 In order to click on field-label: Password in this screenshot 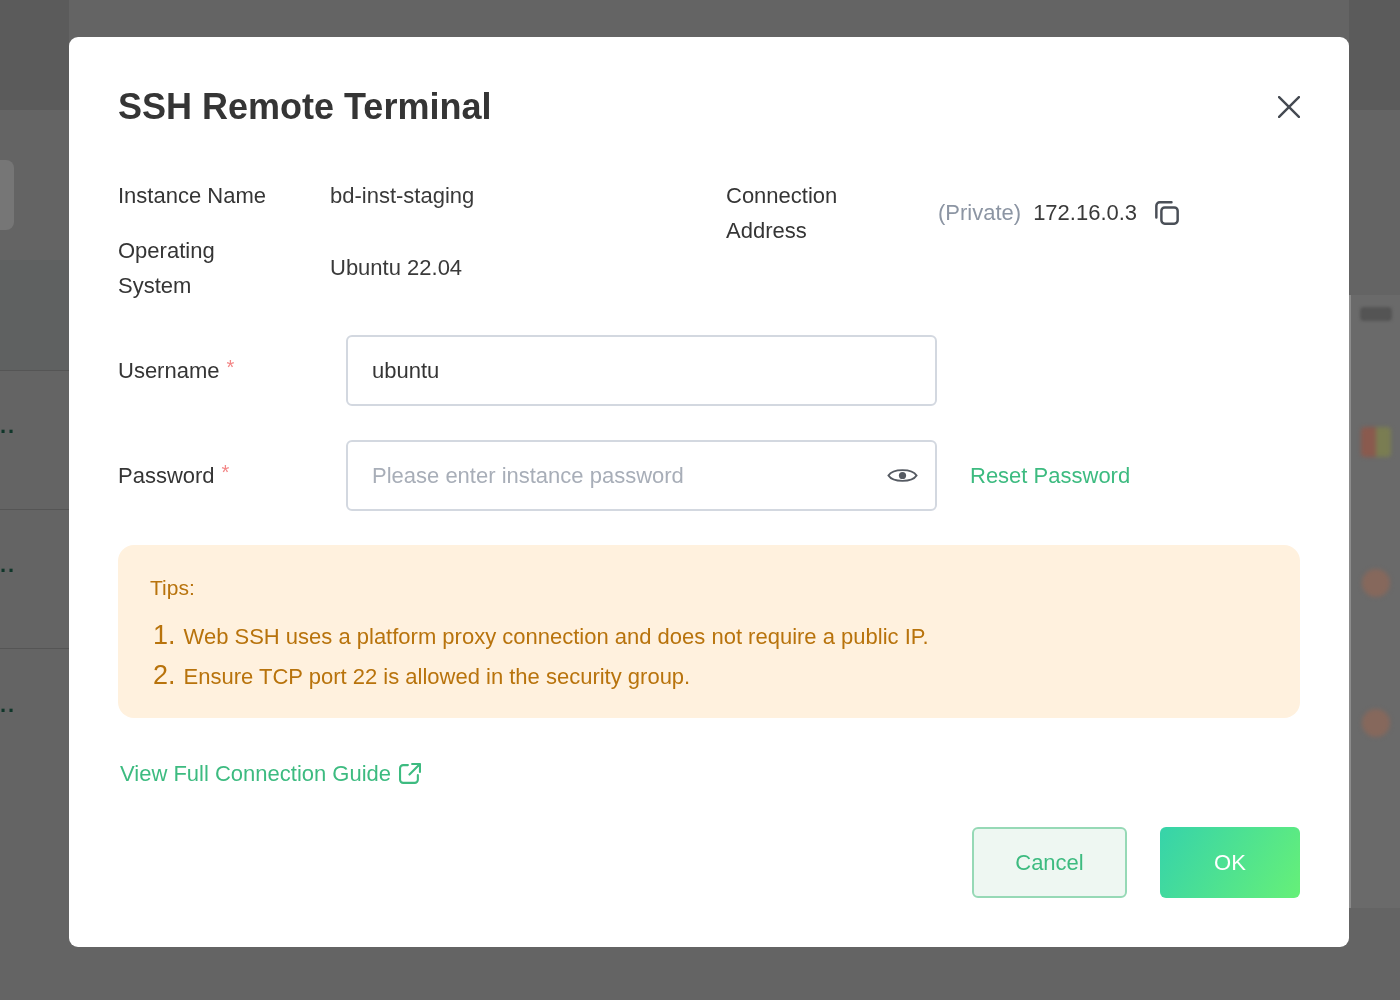, I will do `click(166, 475)`.